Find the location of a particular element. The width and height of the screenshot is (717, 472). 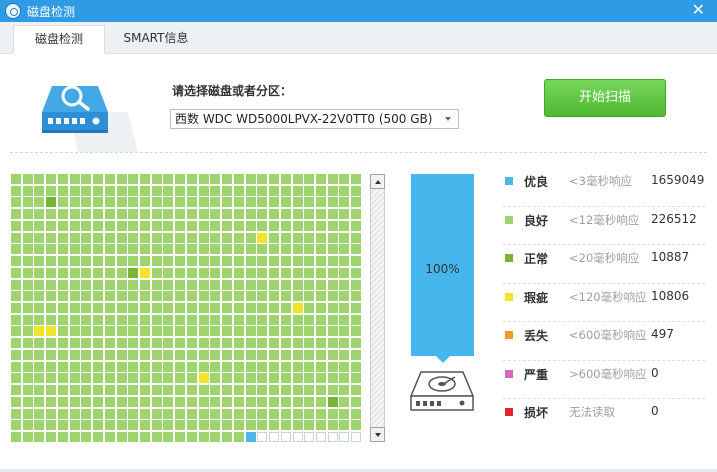

tab-smart-info: SMART信息 is located at coordinates (156, 39).